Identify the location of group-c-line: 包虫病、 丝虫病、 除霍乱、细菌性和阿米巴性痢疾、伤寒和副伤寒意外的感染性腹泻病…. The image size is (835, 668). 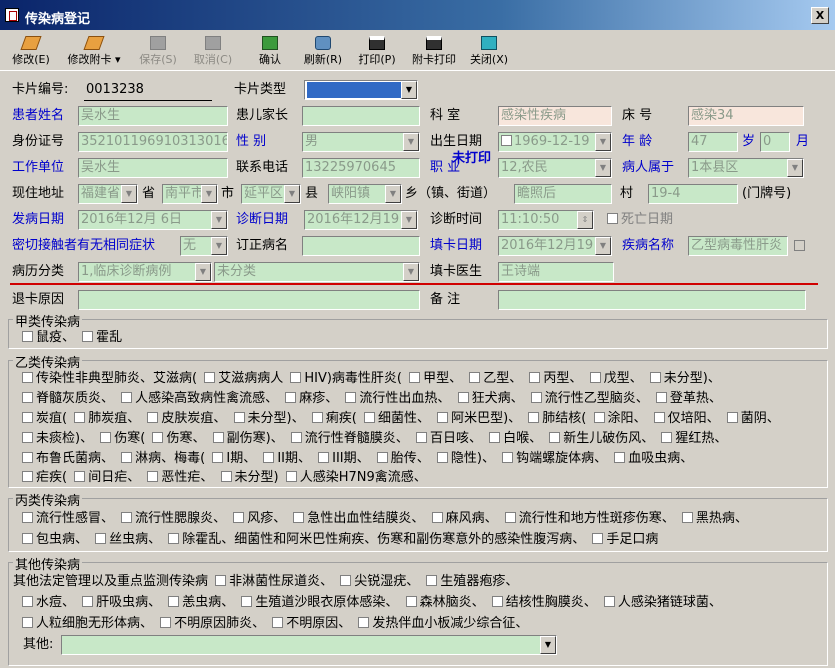
(338, 540).